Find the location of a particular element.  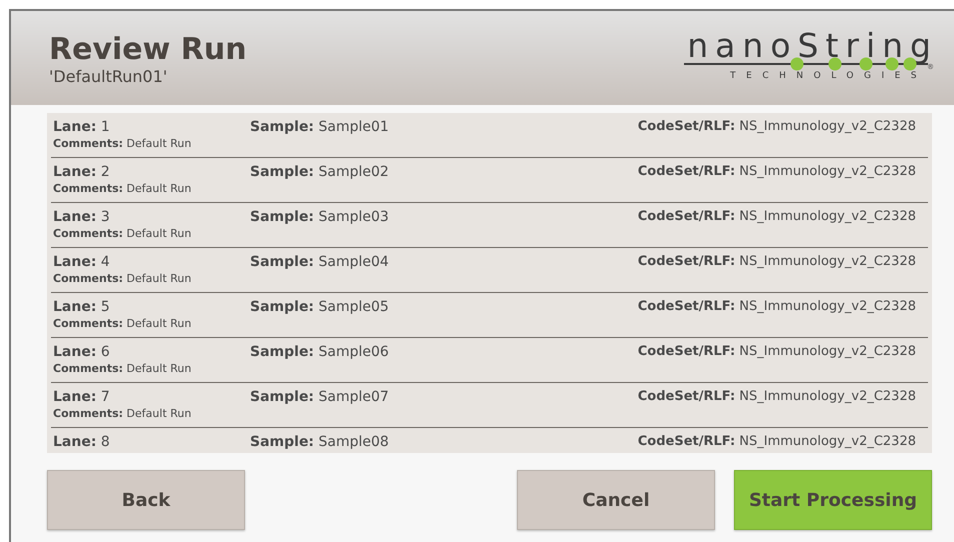

lane-number: Lane: 5 is located at coordinates (82, 307).